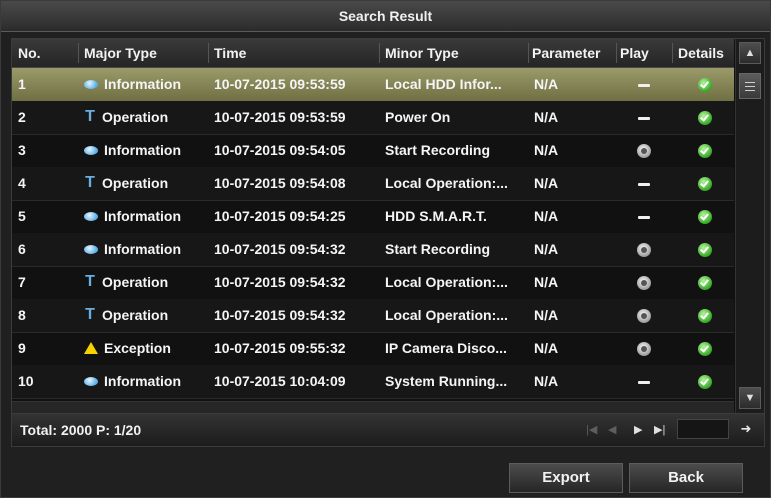 The height and width of the screenshot is (498, 771). I want to click on total-count: Total: 2000 P: 1/20, so click(81, 430).